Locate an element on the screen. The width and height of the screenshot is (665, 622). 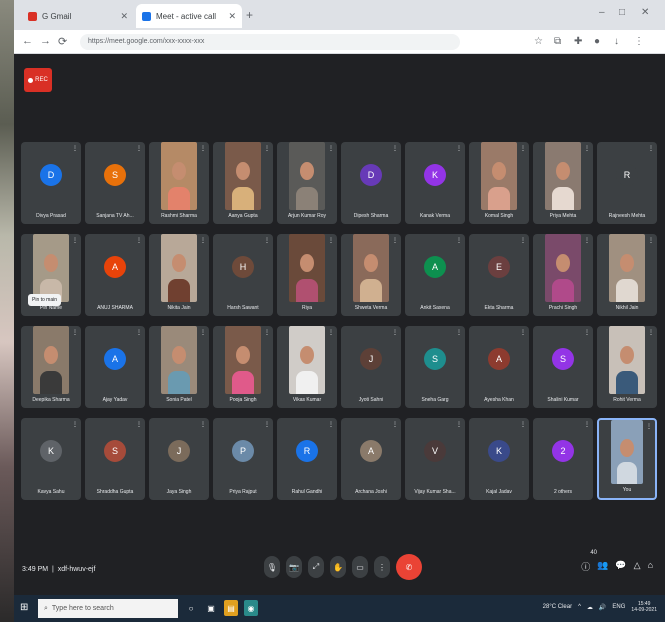
cortana-icon: ○ is located at coordinates (191, 608).